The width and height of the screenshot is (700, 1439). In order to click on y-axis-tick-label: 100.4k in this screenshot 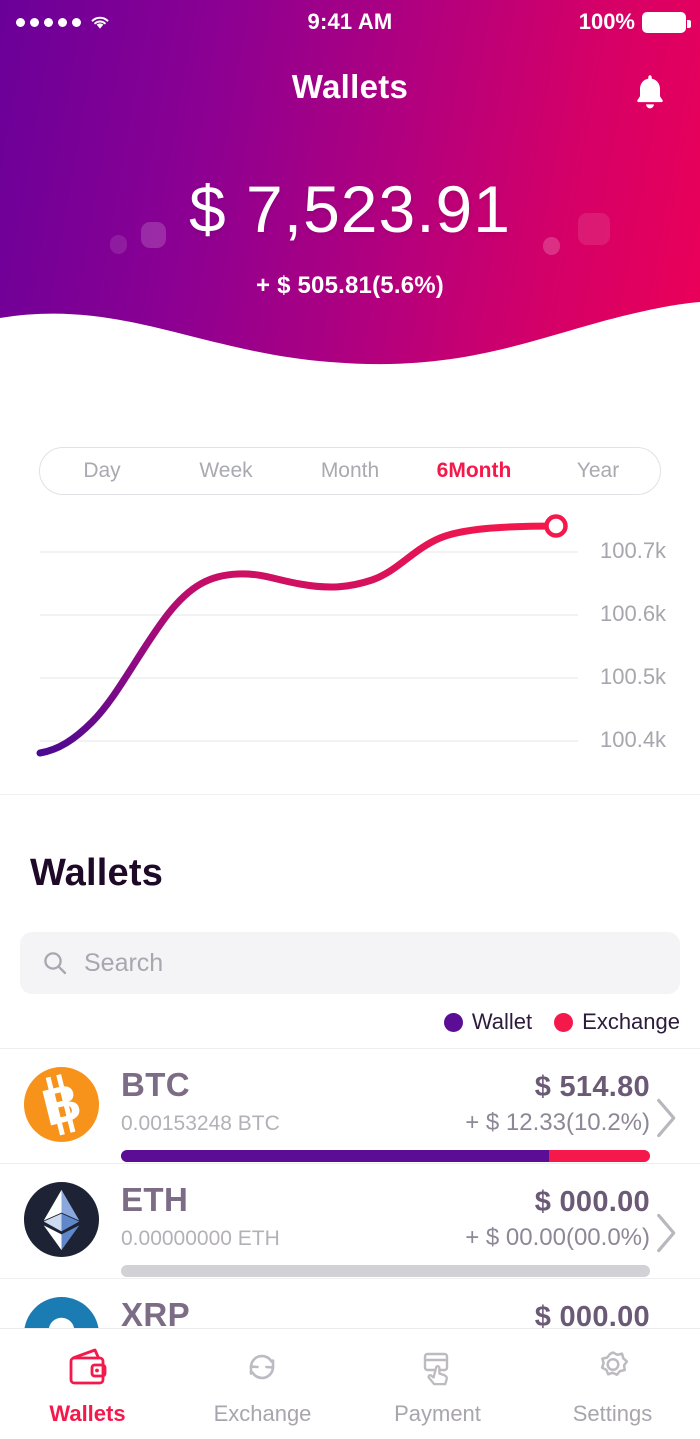, I will do `click(633, 739)`.